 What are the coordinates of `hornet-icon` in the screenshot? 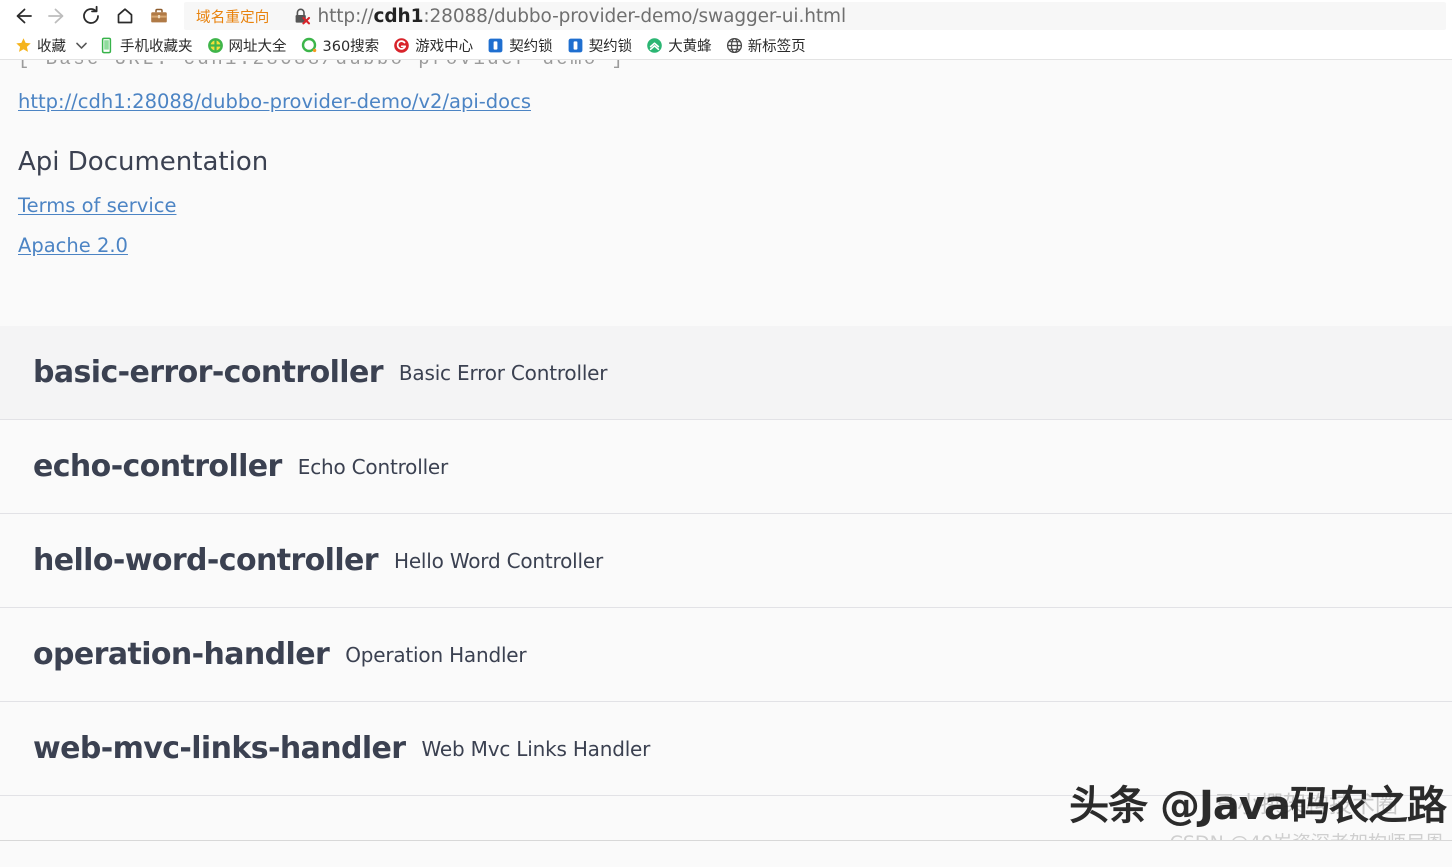 It's located at (654, 45).